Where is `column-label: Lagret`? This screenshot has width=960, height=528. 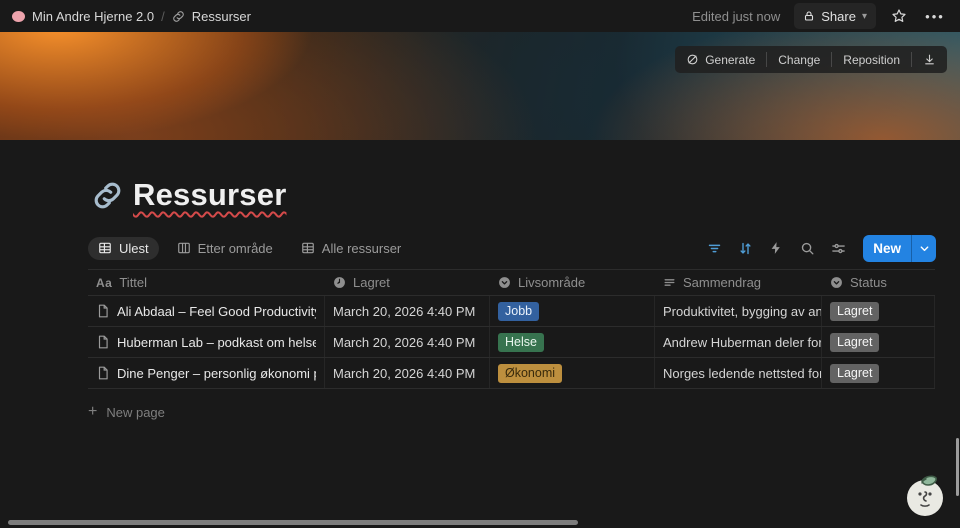 column-label: Lagret is located at coordinates (371, 282).